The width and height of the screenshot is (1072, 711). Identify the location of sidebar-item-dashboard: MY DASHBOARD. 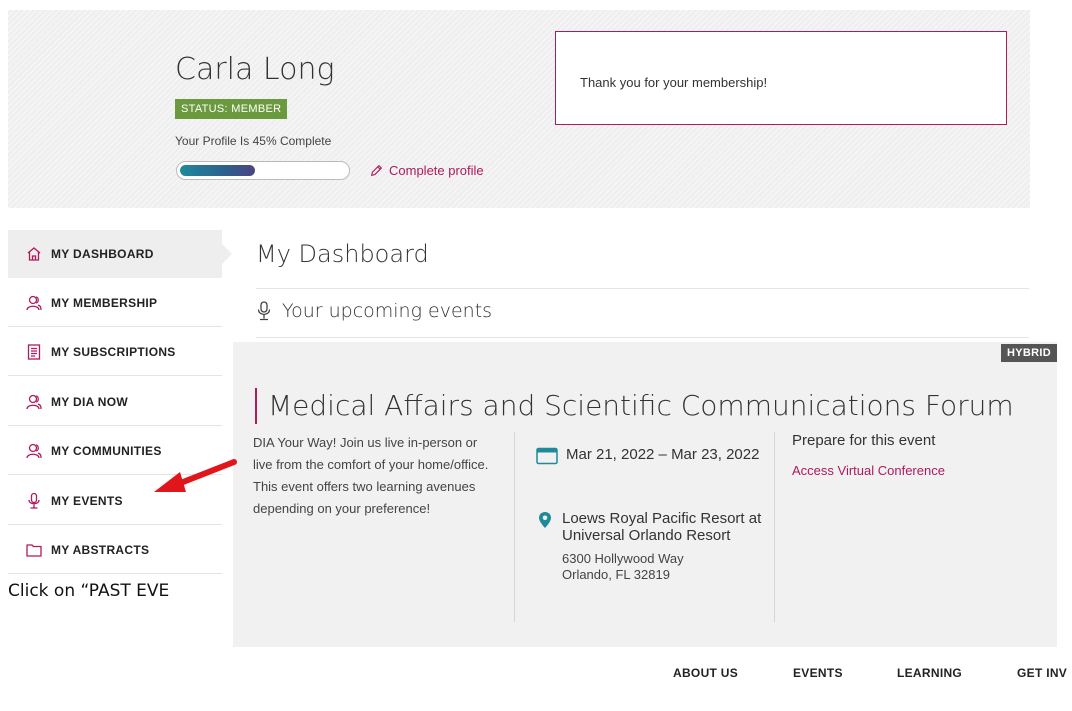
(120, 254).